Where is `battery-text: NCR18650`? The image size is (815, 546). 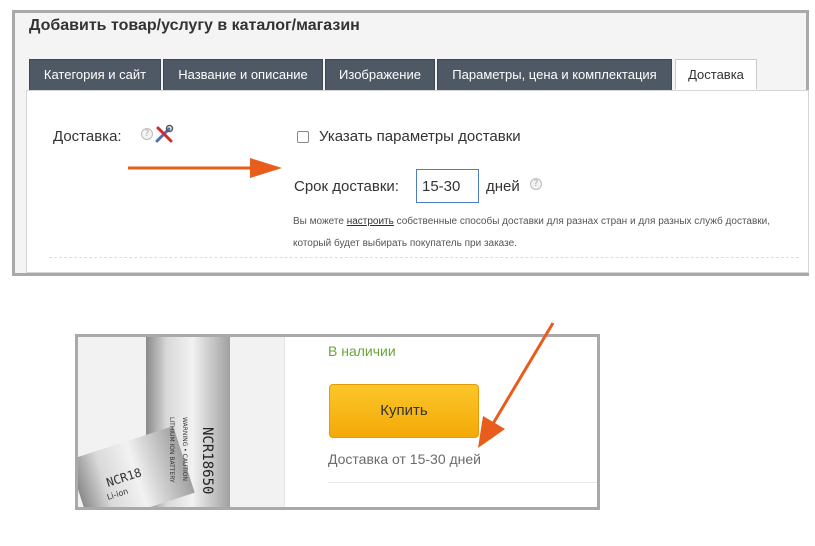 battery-text: NCR18650 is located at coordinates (207, 460).